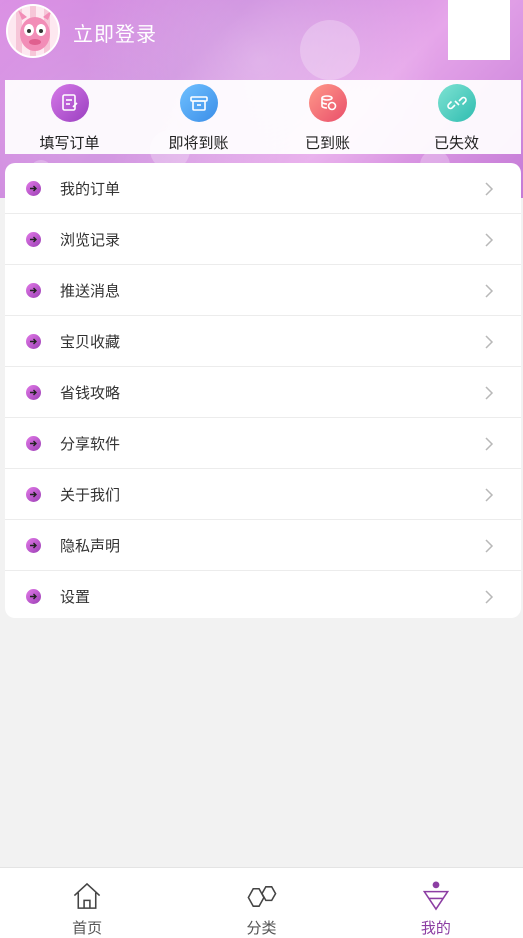  I want to click on edit-order-icon, so click(69, 103).